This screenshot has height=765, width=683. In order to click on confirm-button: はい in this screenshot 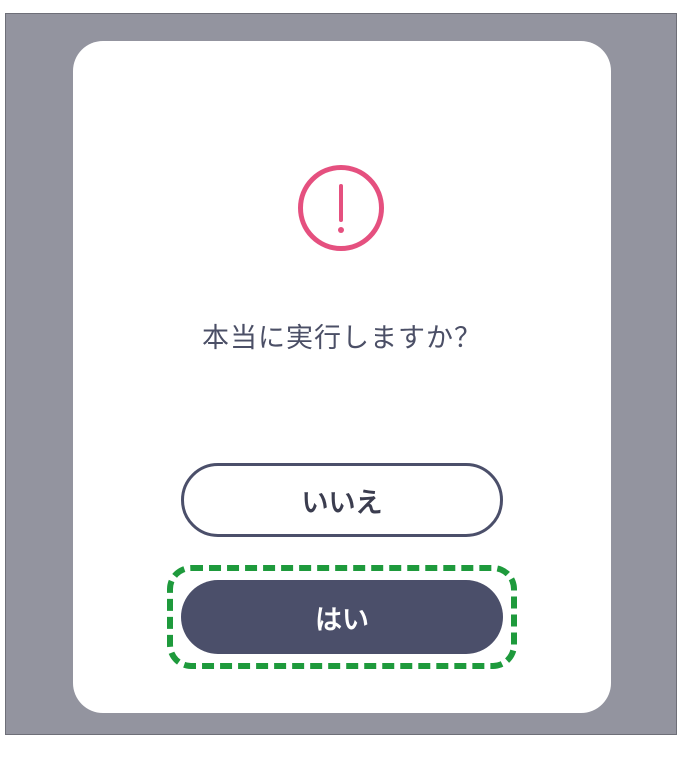, I will do `click(342, 617)`.